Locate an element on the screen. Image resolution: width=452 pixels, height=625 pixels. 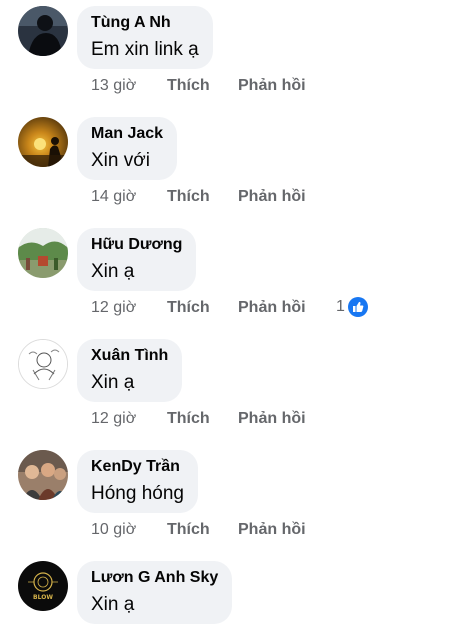
reaction-count: 1 is located at coordinates (340, 306).